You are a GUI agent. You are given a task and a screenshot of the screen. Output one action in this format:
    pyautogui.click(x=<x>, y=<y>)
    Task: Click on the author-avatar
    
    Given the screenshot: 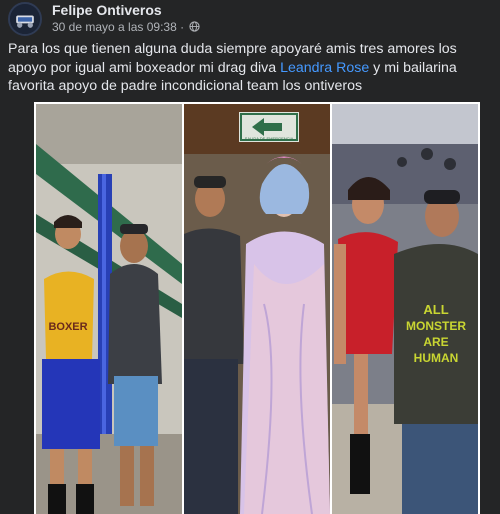 What is the action you would take?
    pyautogui.click(x=25, y=19)
    